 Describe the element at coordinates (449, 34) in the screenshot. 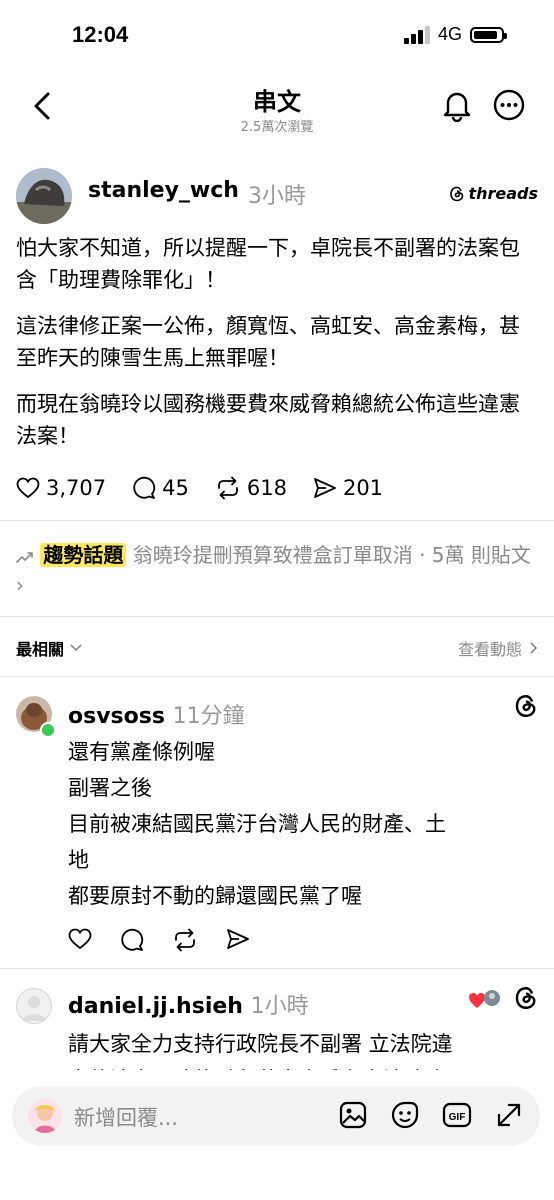

I see `network-label: 4G` at that location.